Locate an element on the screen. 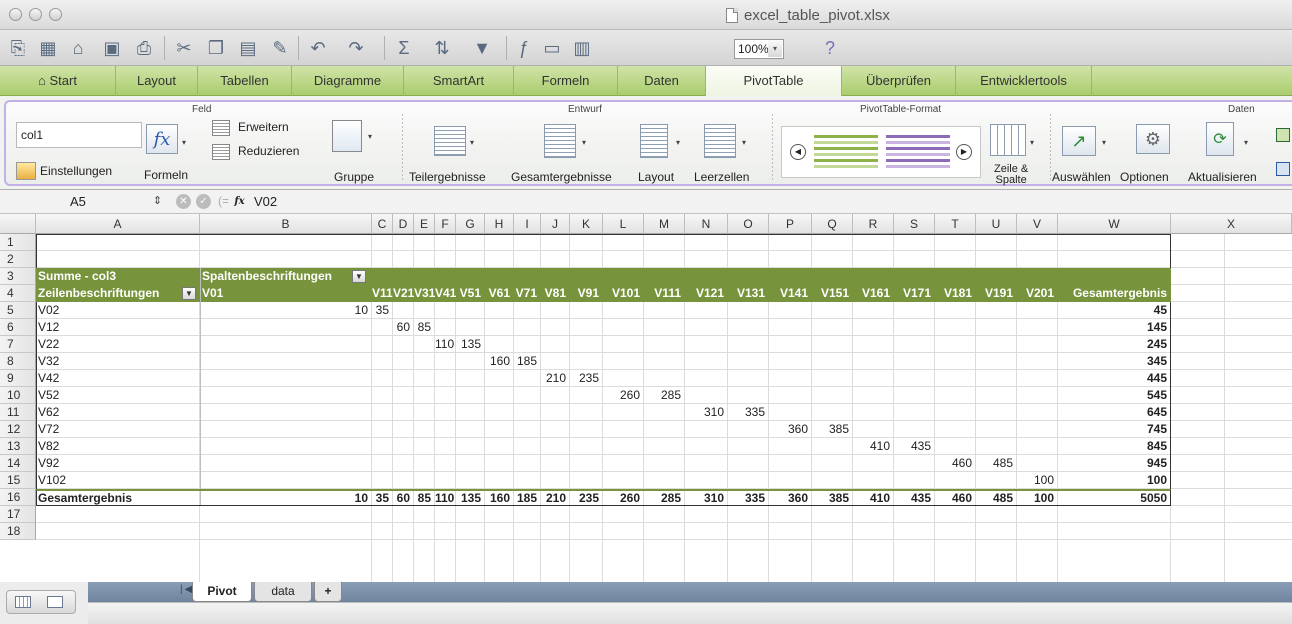 Image resolution: width=1292 pixels, height=624 pixels. column-header-e: E is located at coordinates (424, 224).